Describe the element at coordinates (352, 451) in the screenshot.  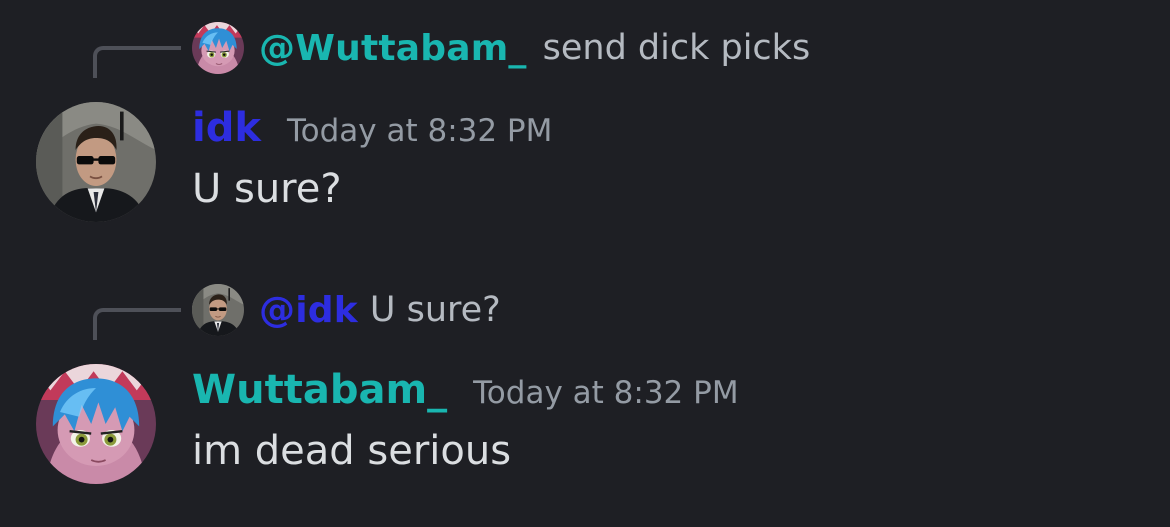
I see `message-content: im dead serious` at that location.